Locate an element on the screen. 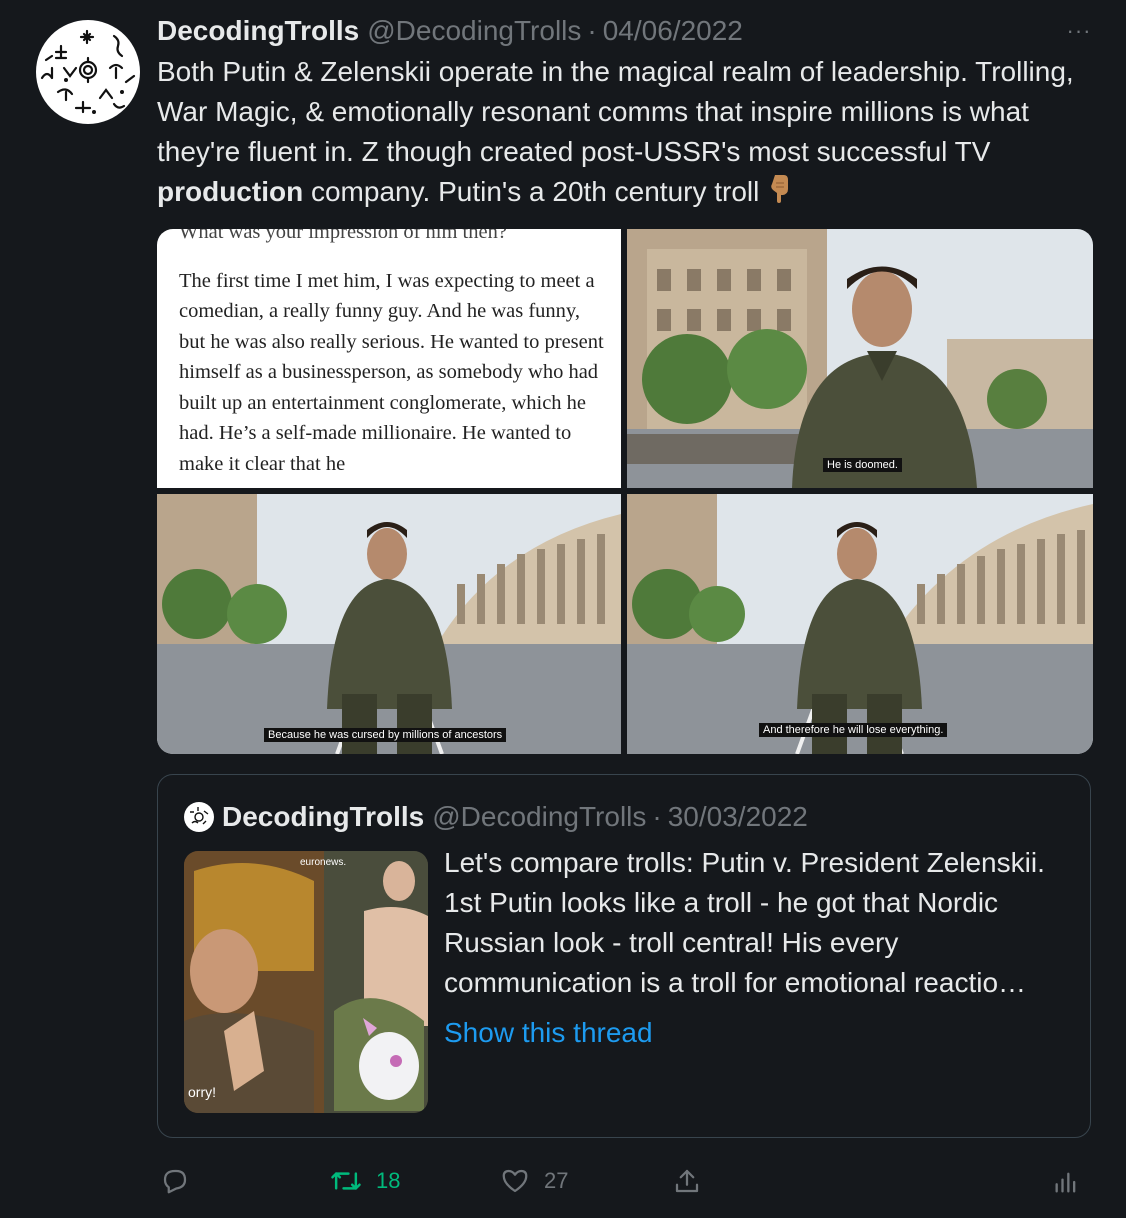 This screenshot has width=1126, height=1218. quoted-tweet-date: 30/03/2022 is located at coordinates (737, 816).